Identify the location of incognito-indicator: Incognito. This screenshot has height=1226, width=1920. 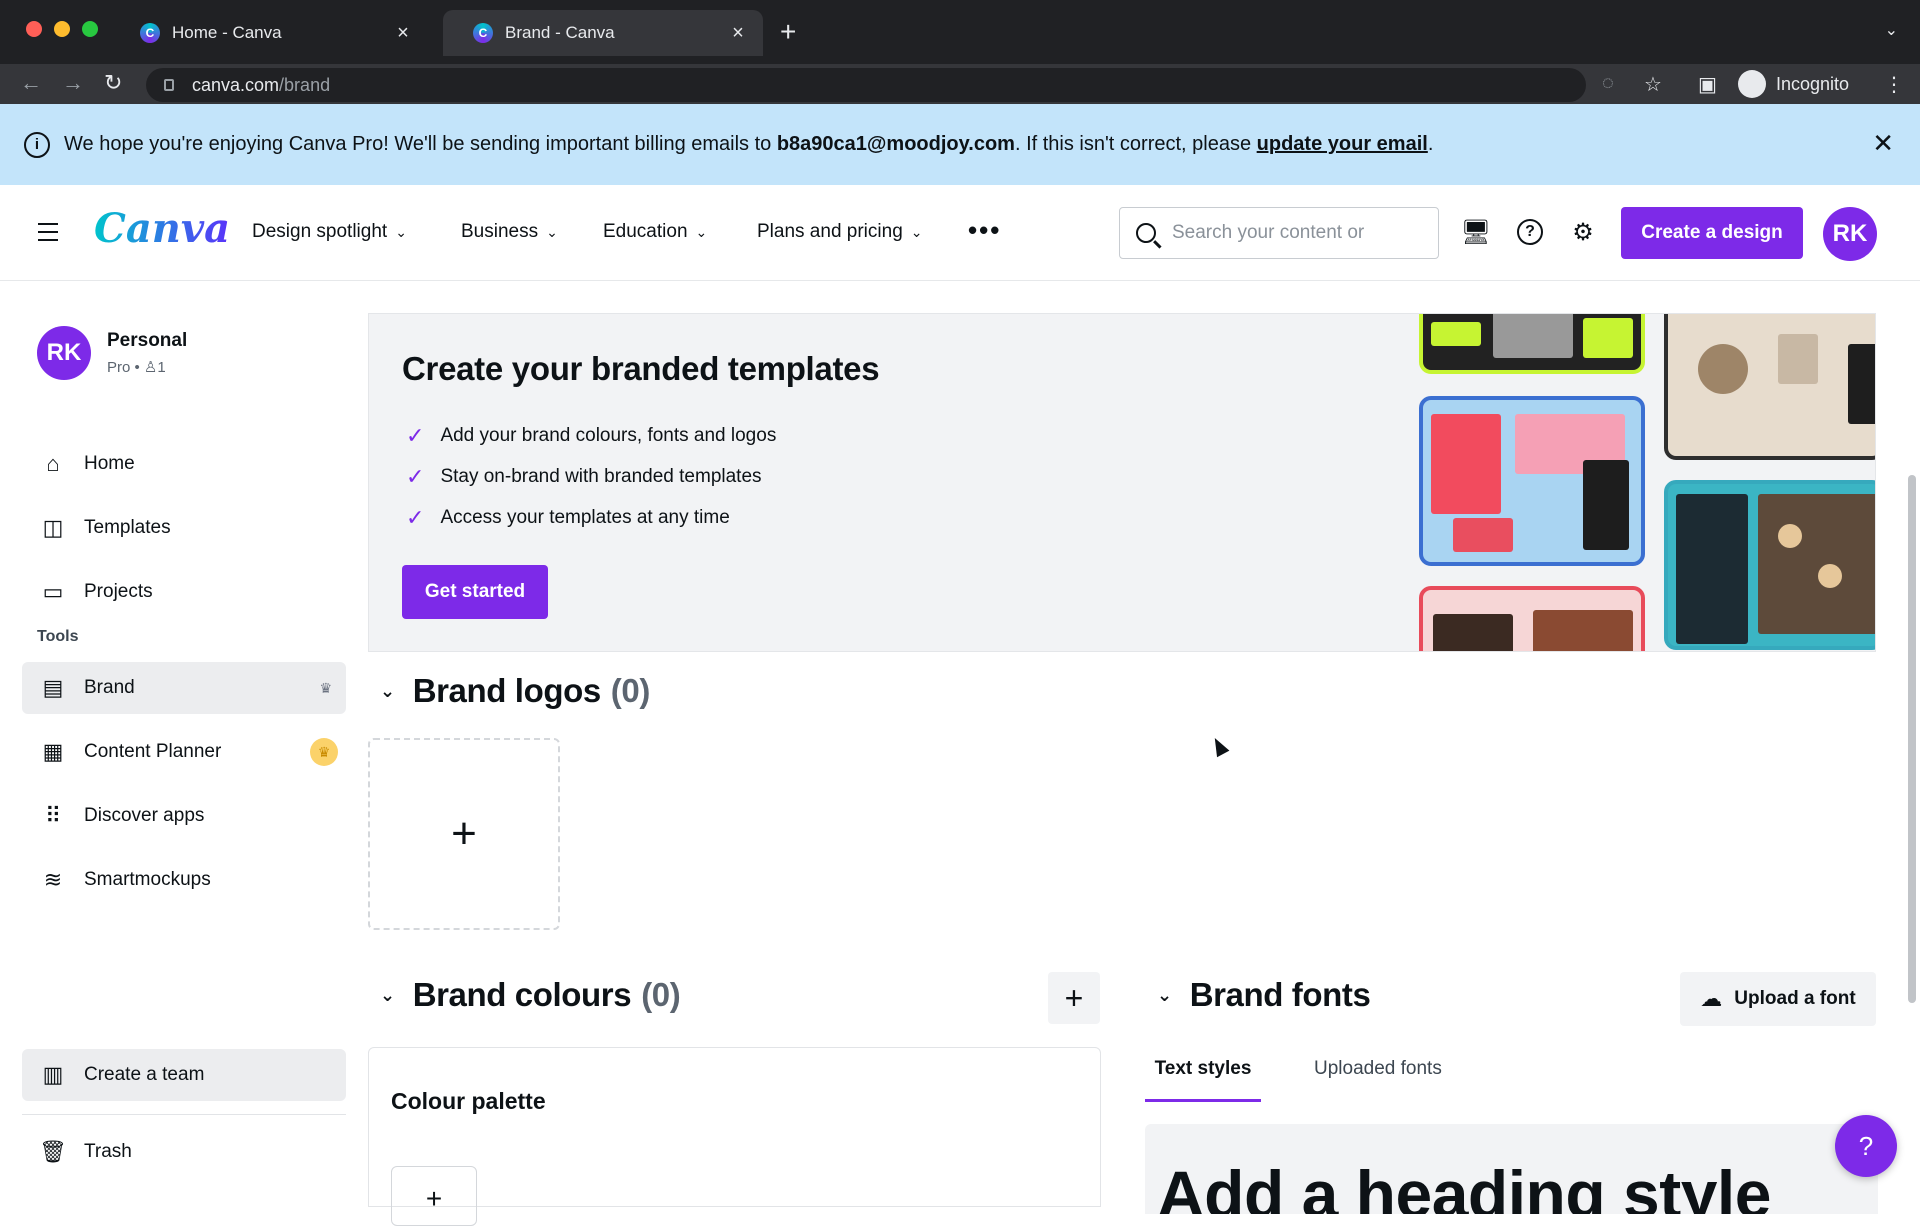
(1793, 84).